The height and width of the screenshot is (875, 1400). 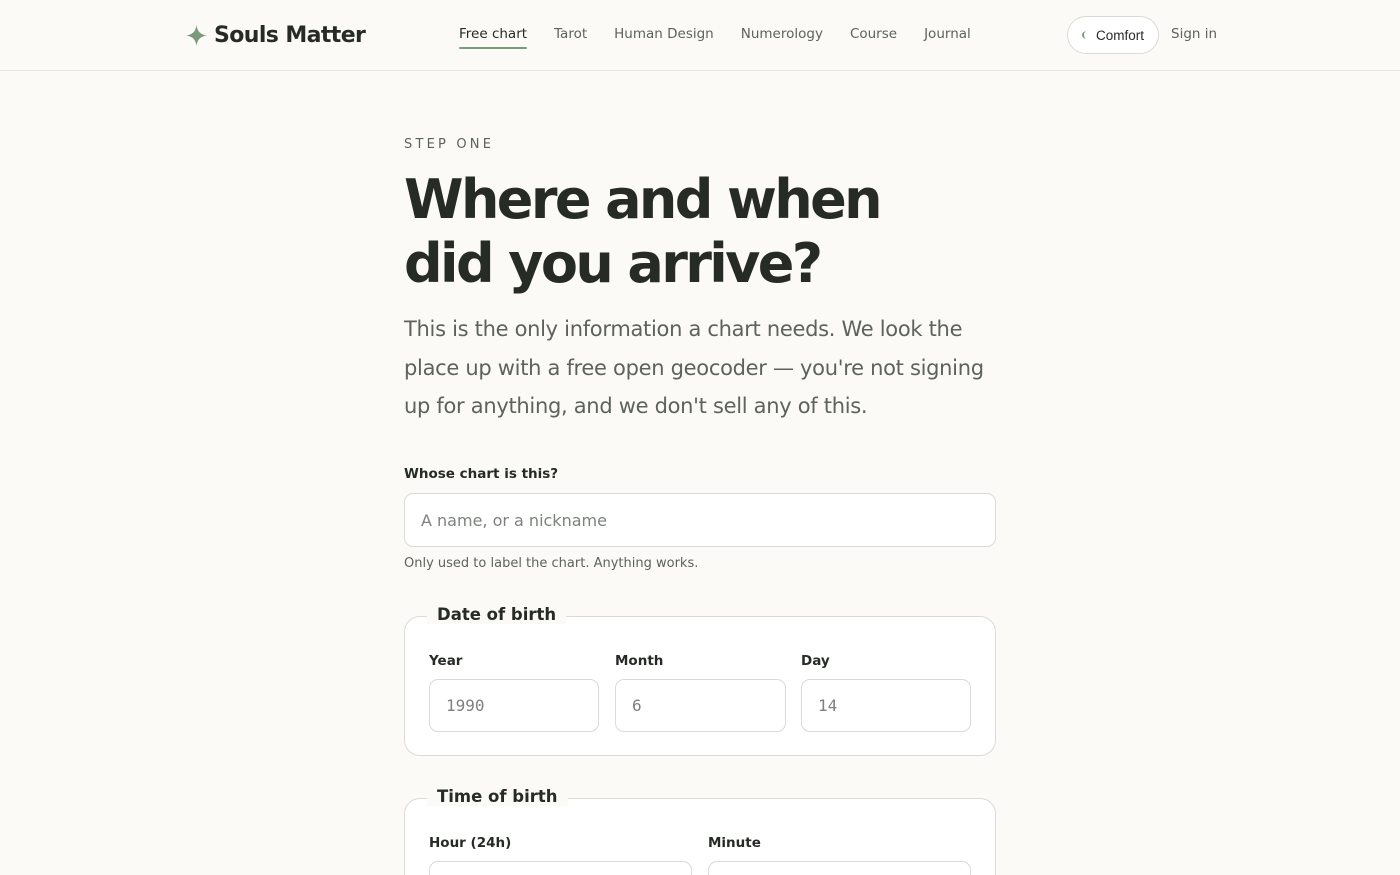 What do you see at coordinates (664, 37) in the screenshot?
I see `nav-item-human-design: Human Design` at bounding box center [664, 37].